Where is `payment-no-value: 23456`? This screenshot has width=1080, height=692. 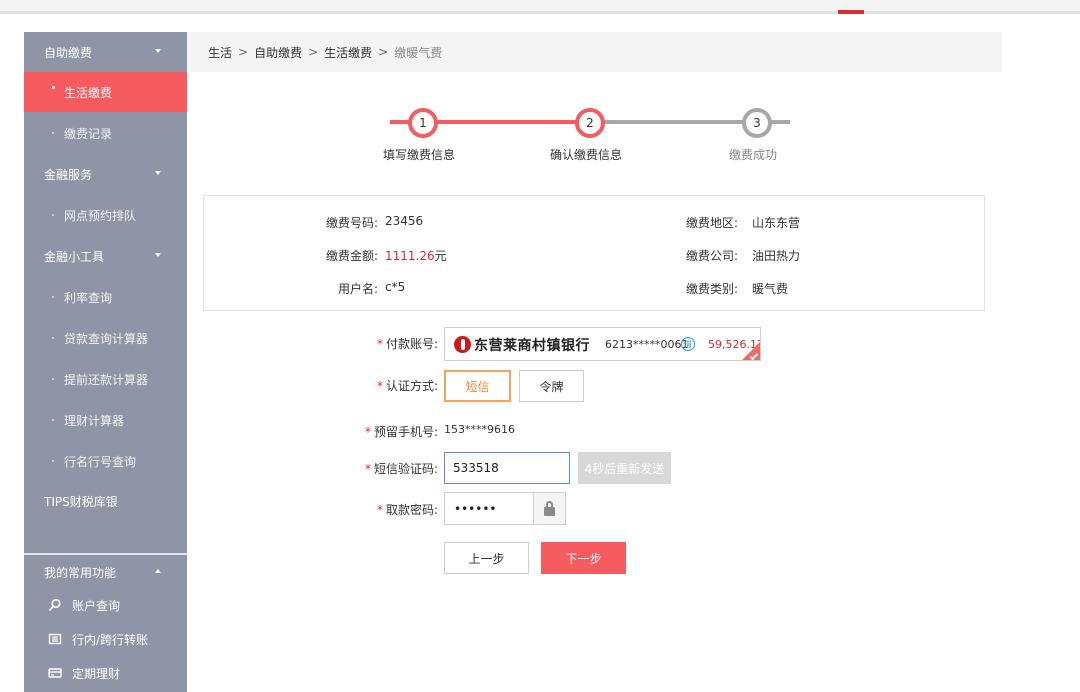 payment-no-value: 23456 is located at coordinates (404, 221).